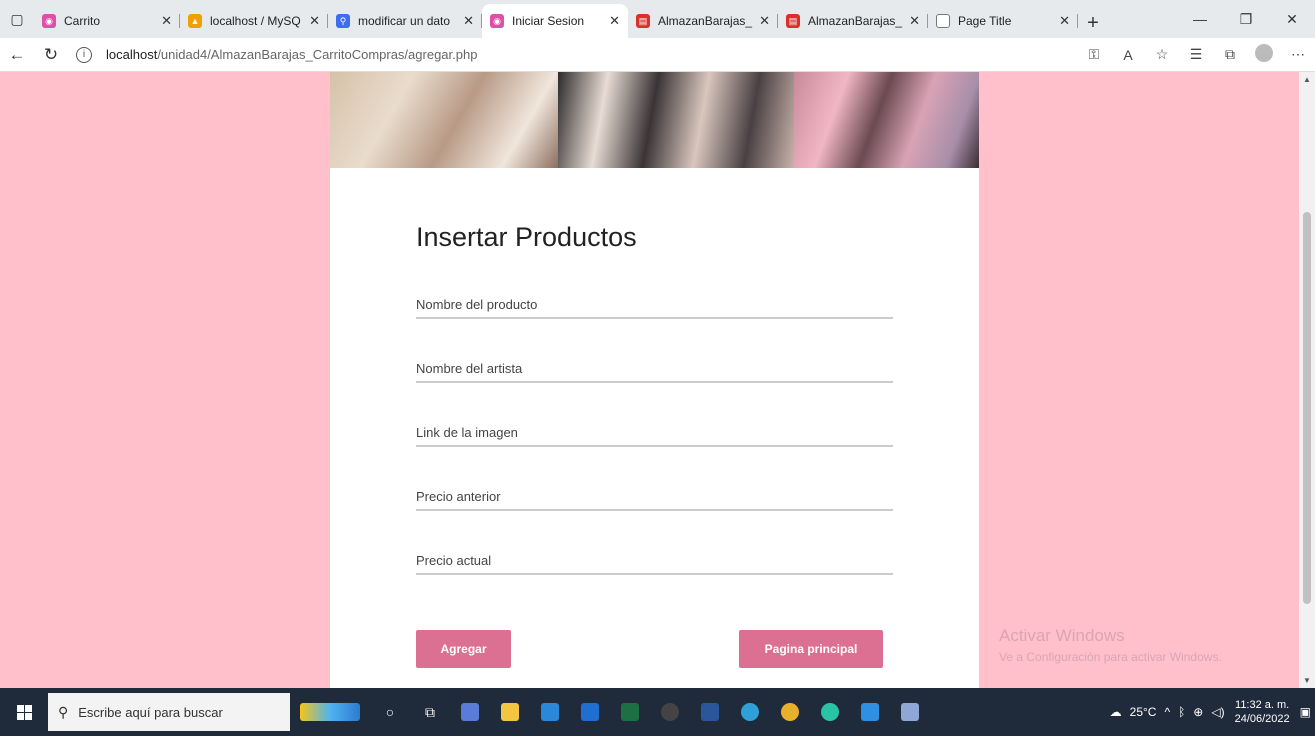 This screenshot has width=1315, height=736. I want to click on start-button, so click(24, 712).